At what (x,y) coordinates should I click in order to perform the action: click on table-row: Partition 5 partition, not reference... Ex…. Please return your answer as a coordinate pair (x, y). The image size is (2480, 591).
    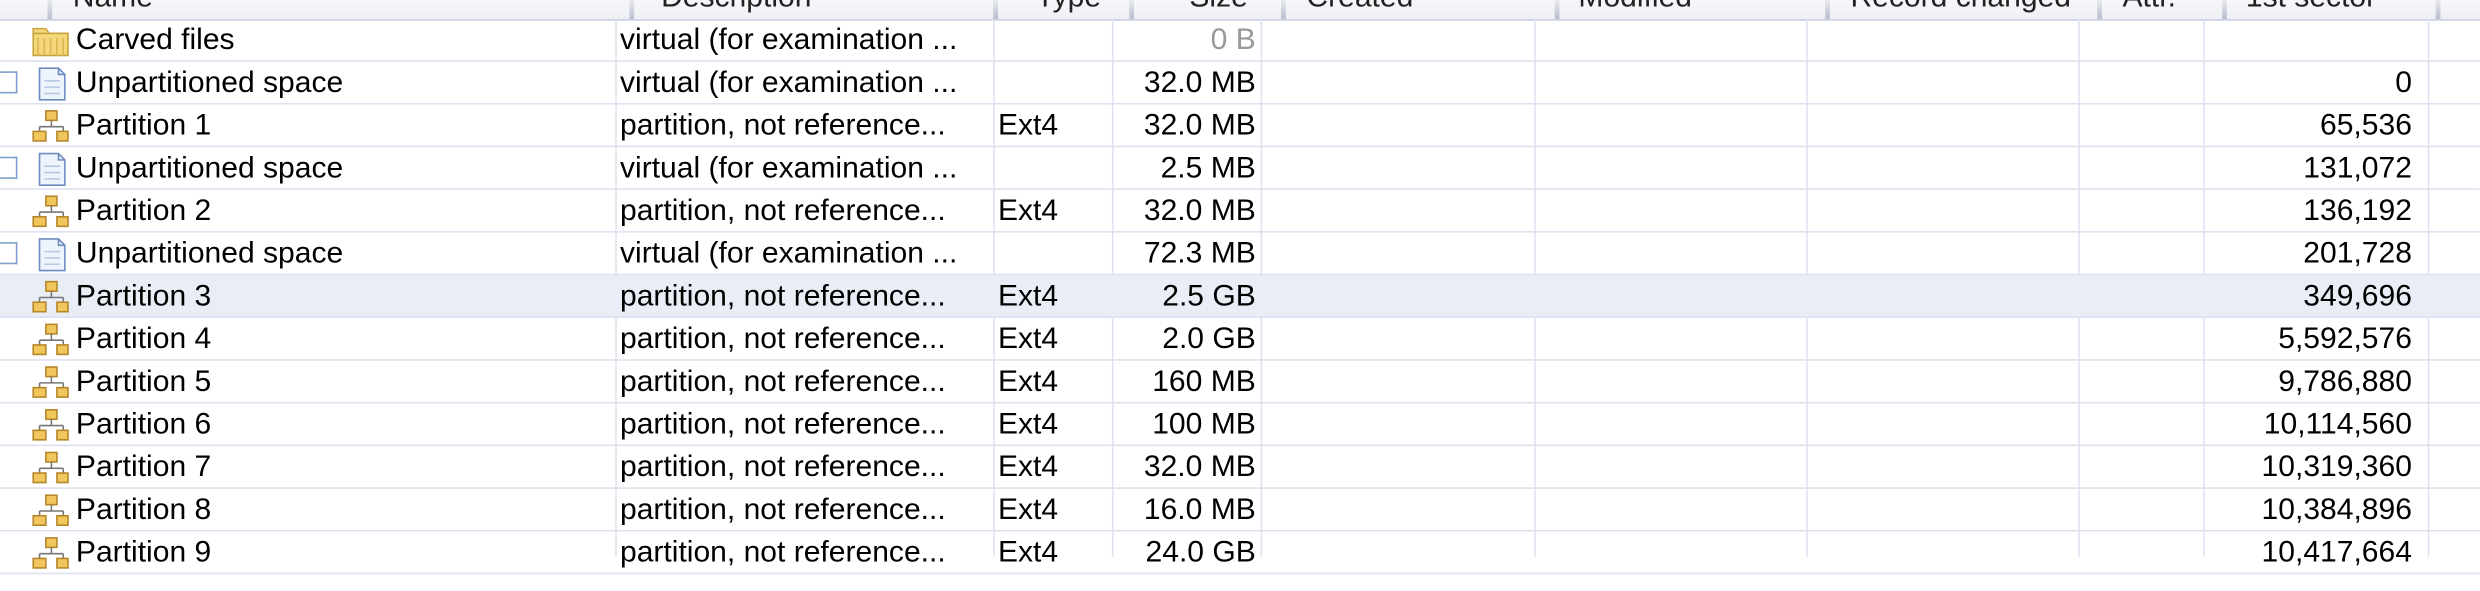
    Looking at the image, I should click on (1240, 382).